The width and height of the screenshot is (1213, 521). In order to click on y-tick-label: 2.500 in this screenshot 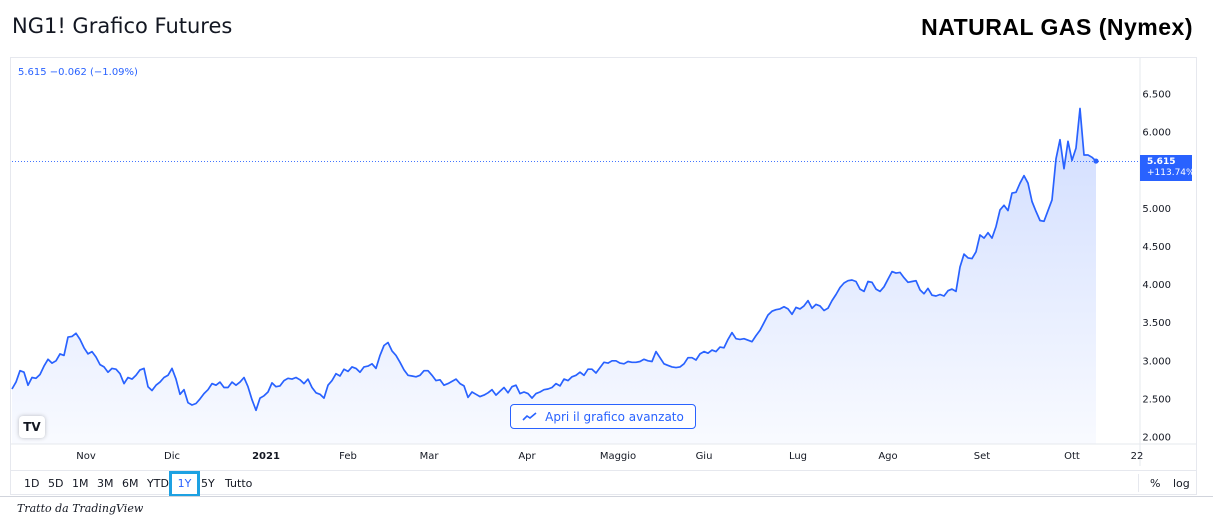, I will do `click(1156, 399)`.